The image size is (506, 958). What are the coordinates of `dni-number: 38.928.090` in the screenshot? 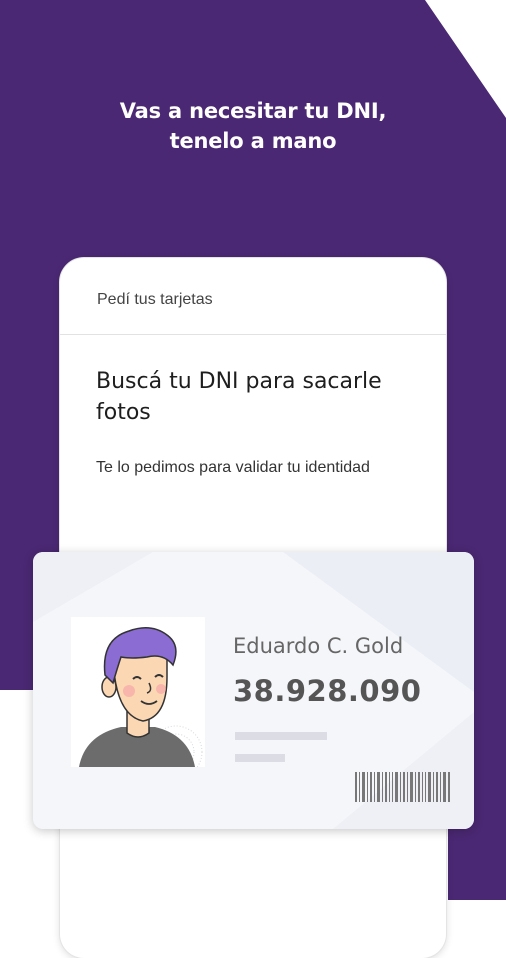 It's located at (327, 691).